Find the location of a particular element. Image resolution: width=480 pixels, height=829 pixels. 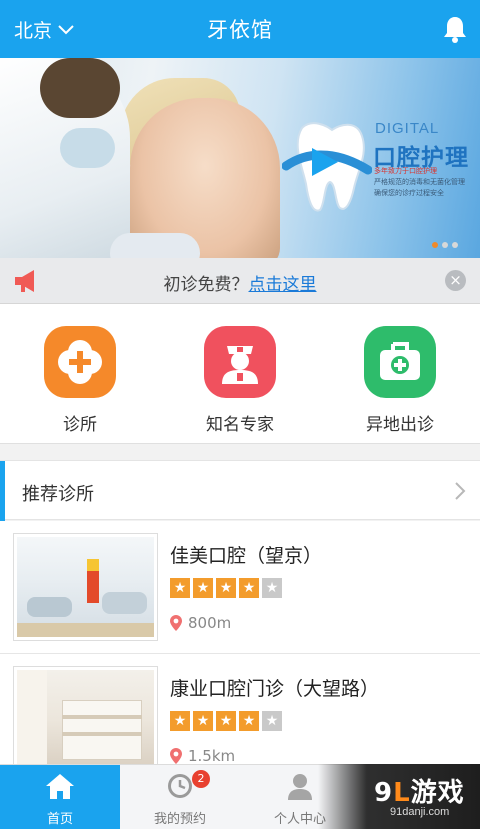

top-bar: 北京 牙依馆 is located at coordinates (240, 29).